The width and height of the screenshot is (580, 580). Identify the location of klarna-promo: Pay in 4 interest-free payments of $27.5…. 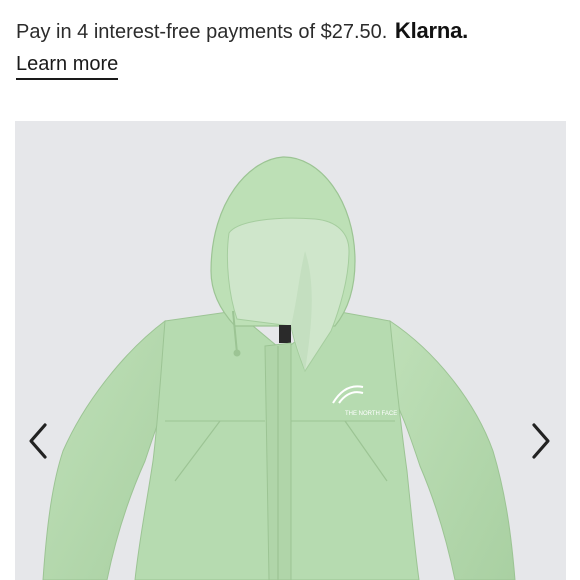
(242, 31).